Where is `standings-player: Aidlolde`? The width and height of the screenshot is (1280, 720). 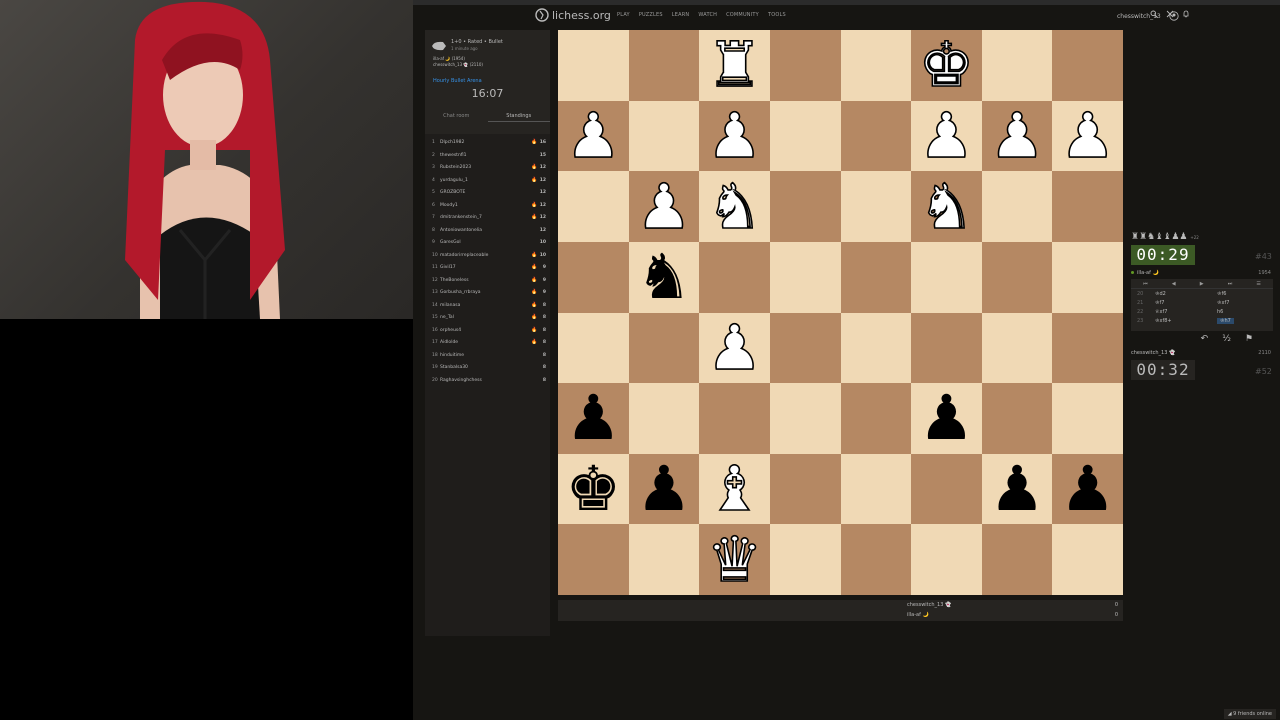
standings-player: Aidlolde is located at coordinates (449, 342).